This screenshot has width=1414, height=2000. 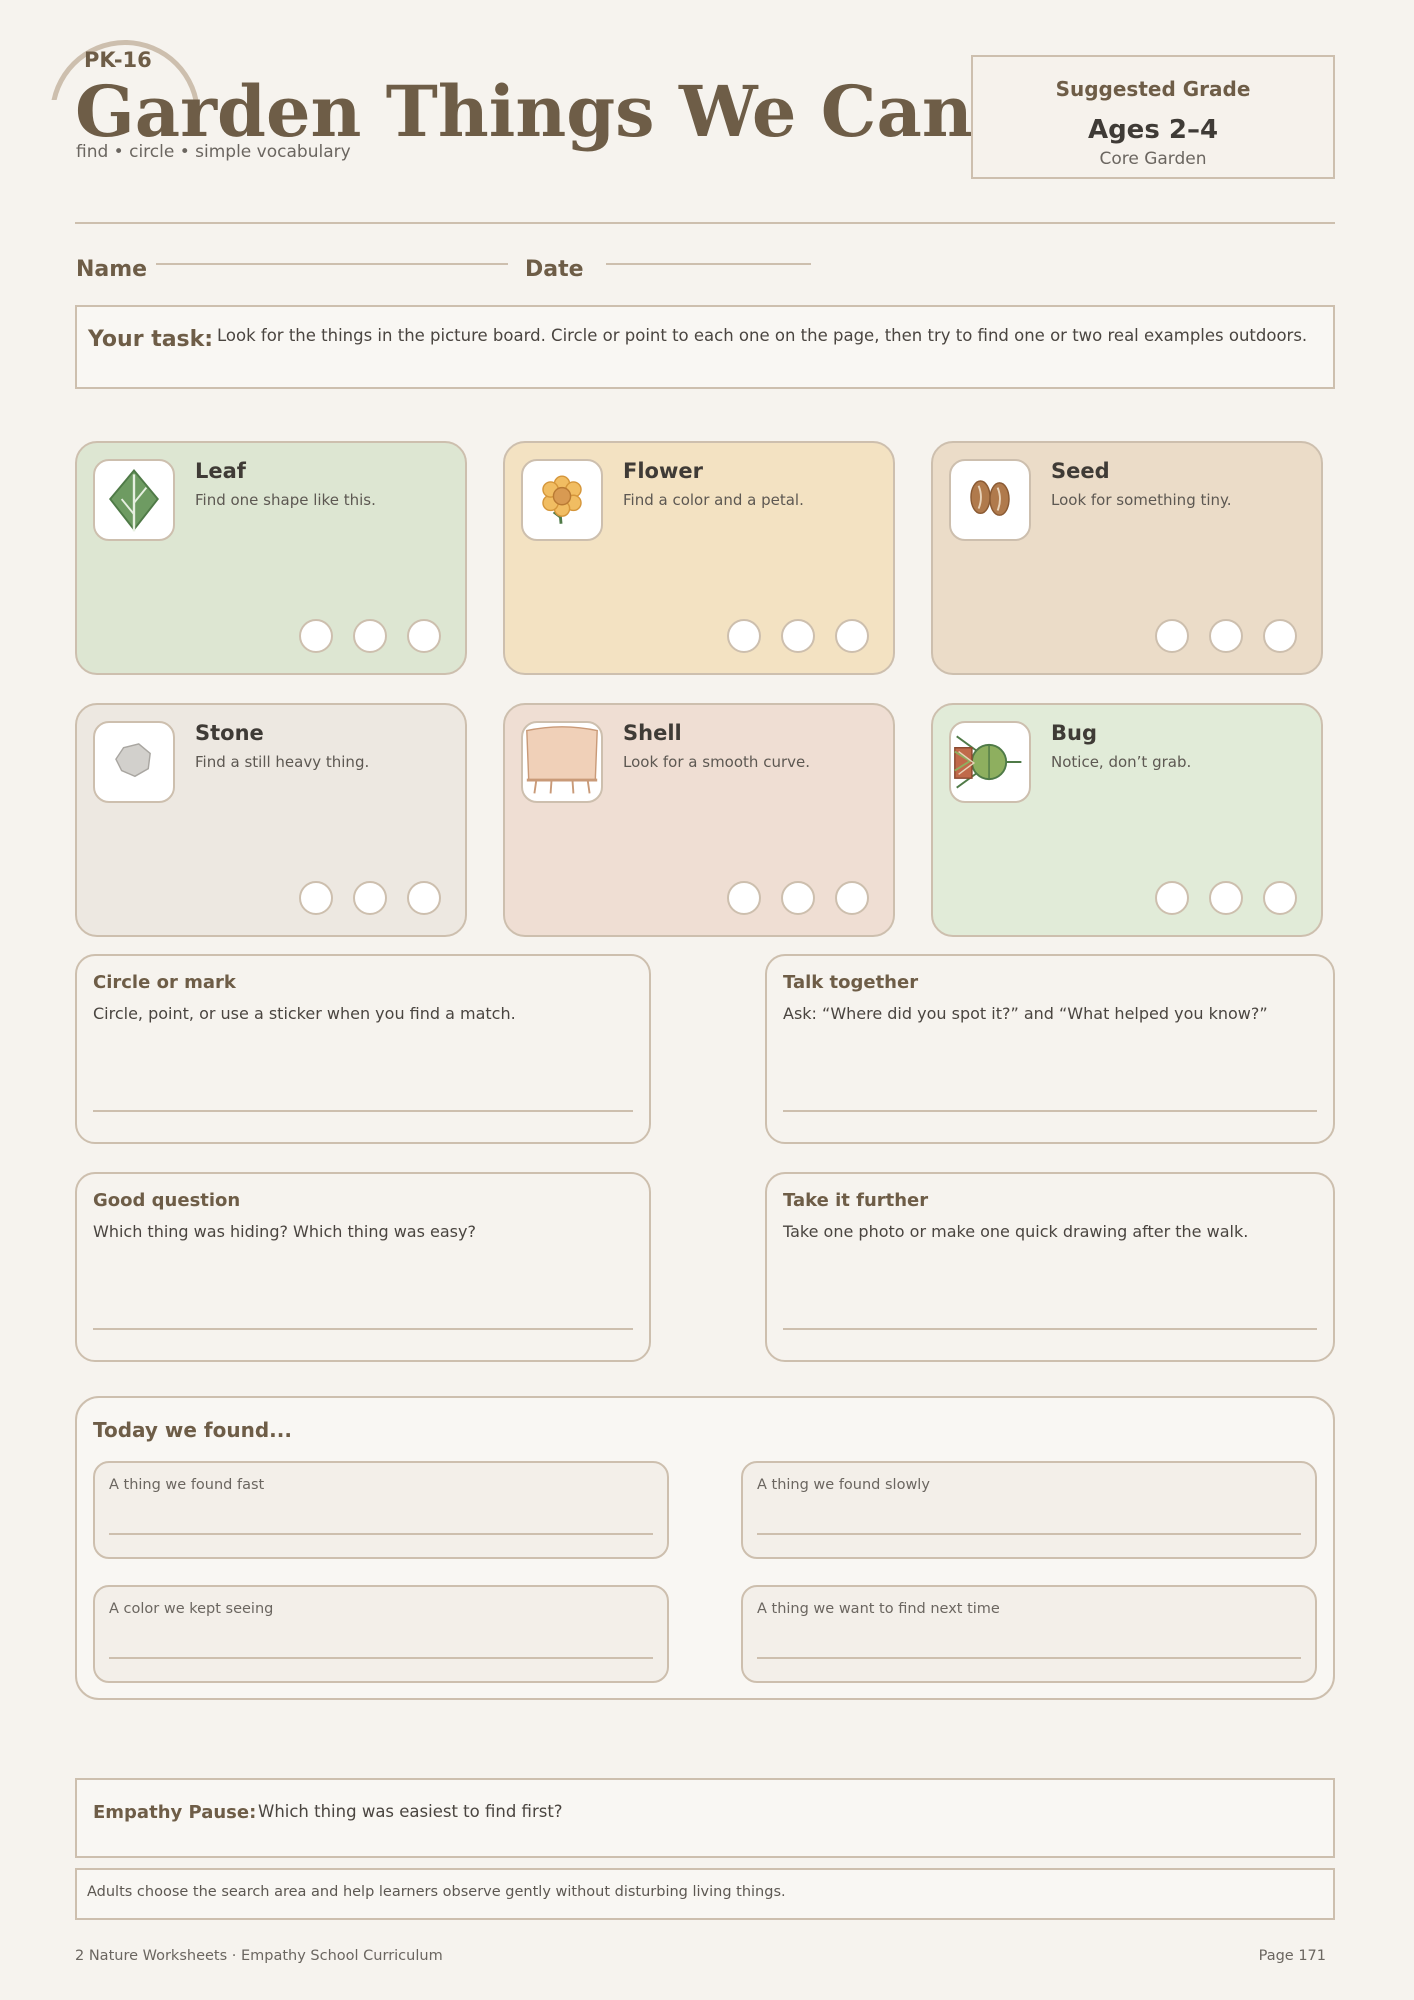 I want to click on found-prompt-box: A thing we want to find next time, so click(x=1029, y=1634).